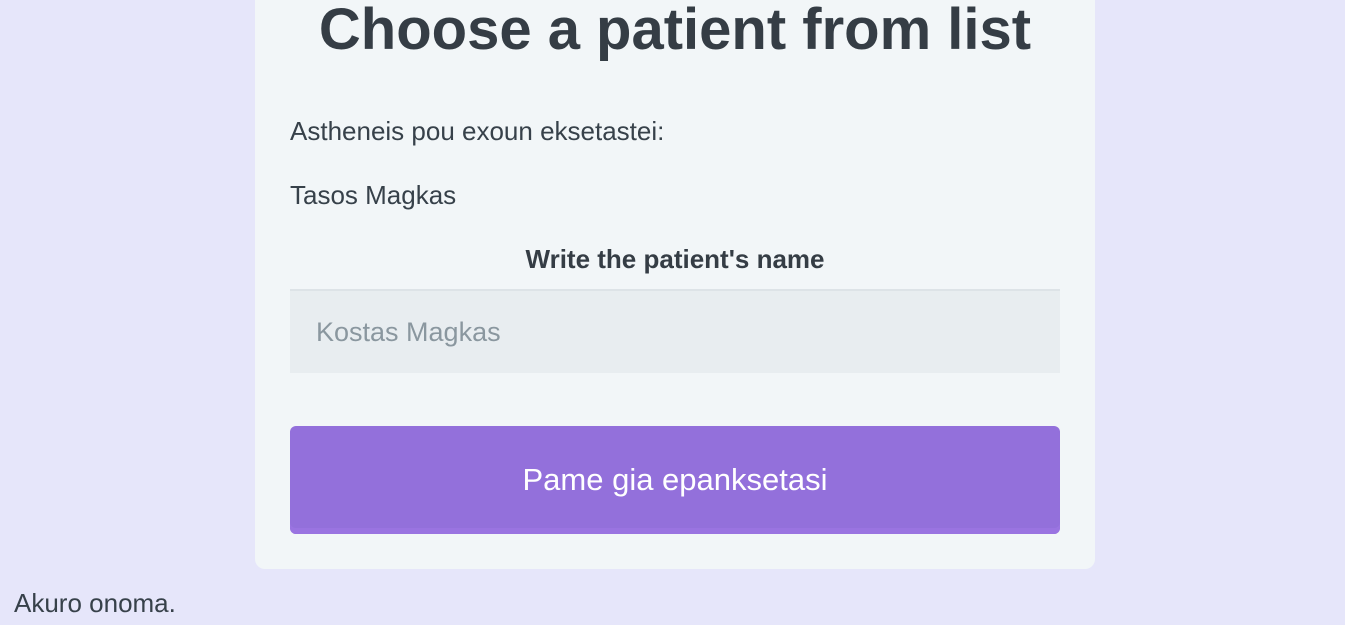  I want to click on page-title: Choose a patient from list, so click(675, 31).